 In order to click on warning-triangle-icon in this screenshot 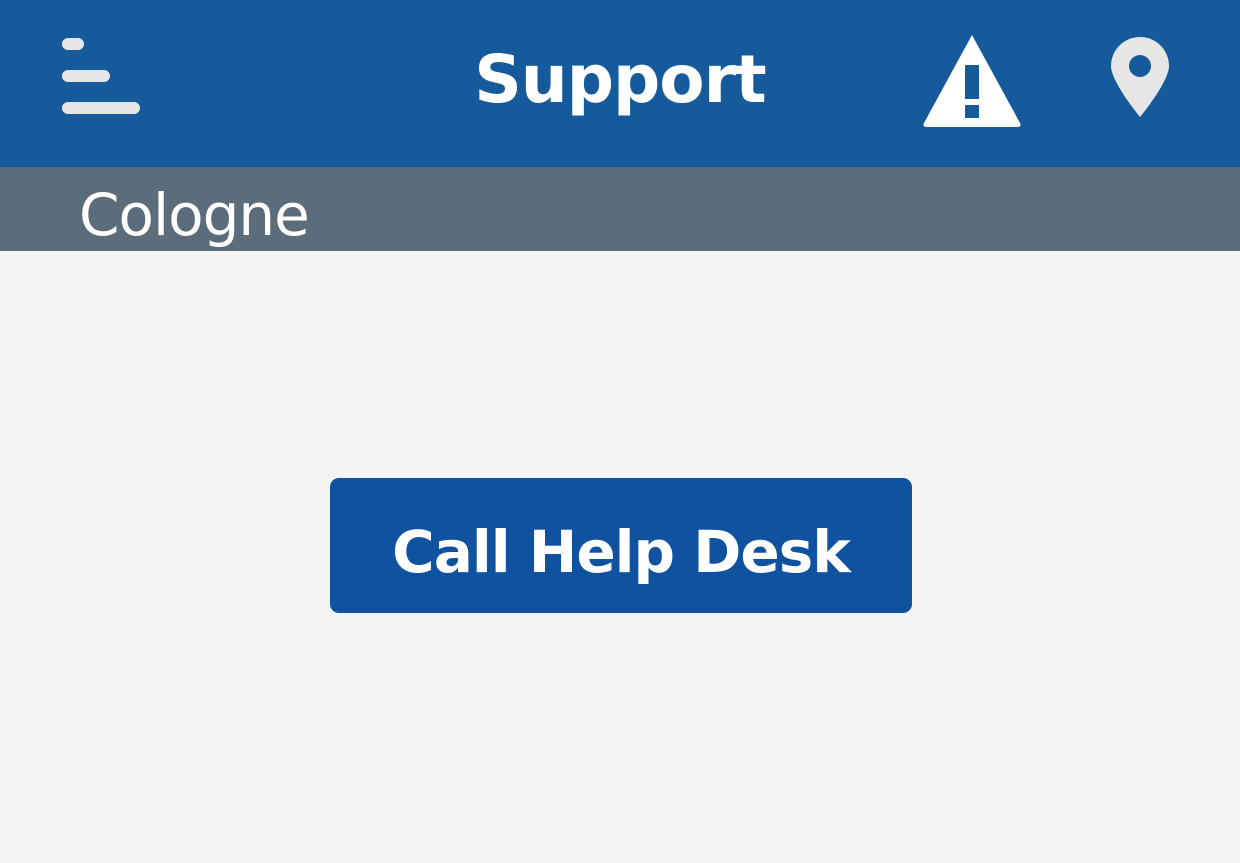, I will do `click(972, 81)`.